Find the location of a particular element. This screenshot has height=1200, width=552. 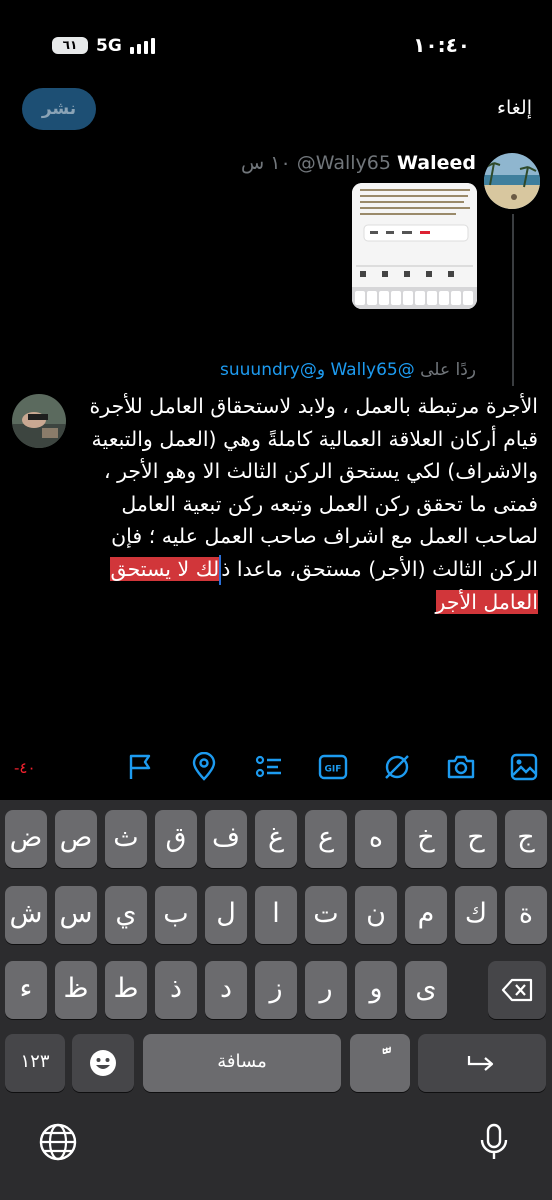

compose-toolbar: -٤٠ GIF is located at coordinates (276, 767).